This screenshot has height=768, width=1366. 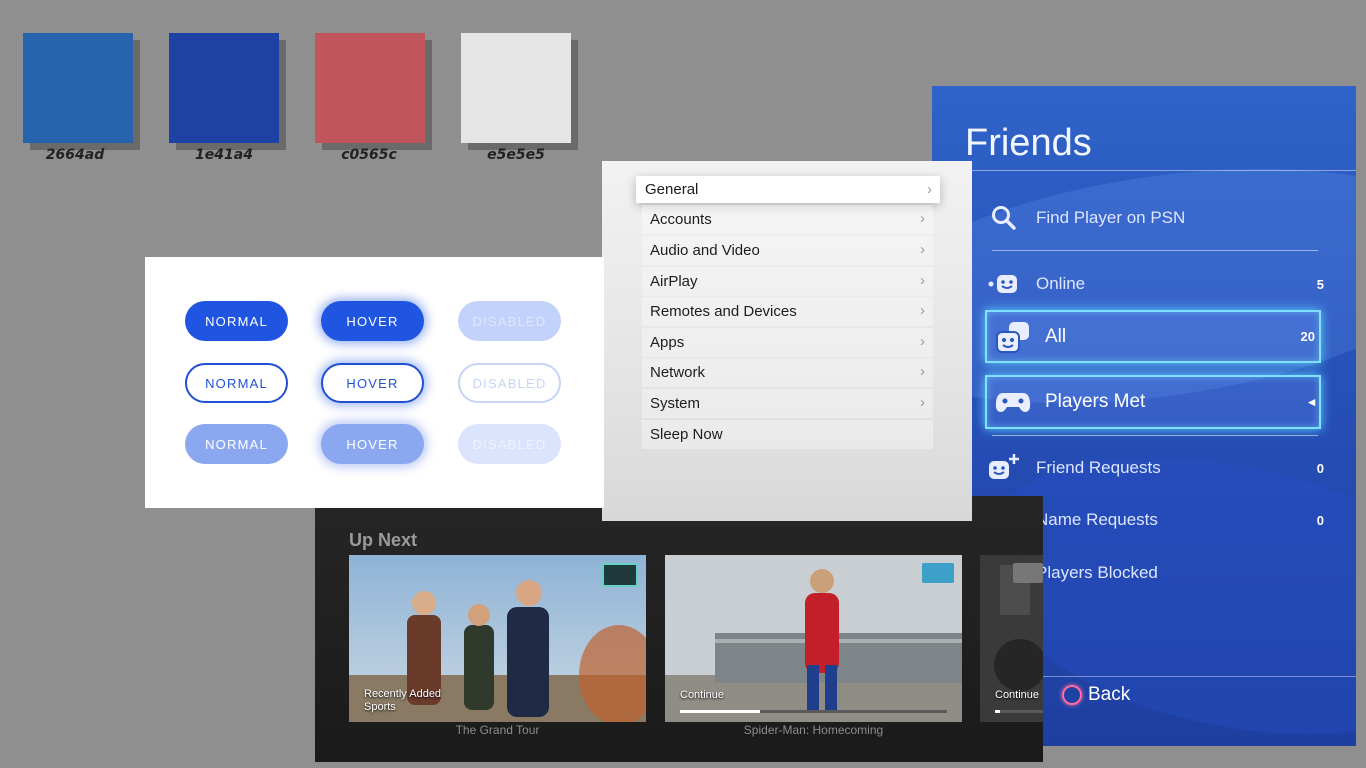 I want to click on swatch-blue, so click(x=78, y=88).